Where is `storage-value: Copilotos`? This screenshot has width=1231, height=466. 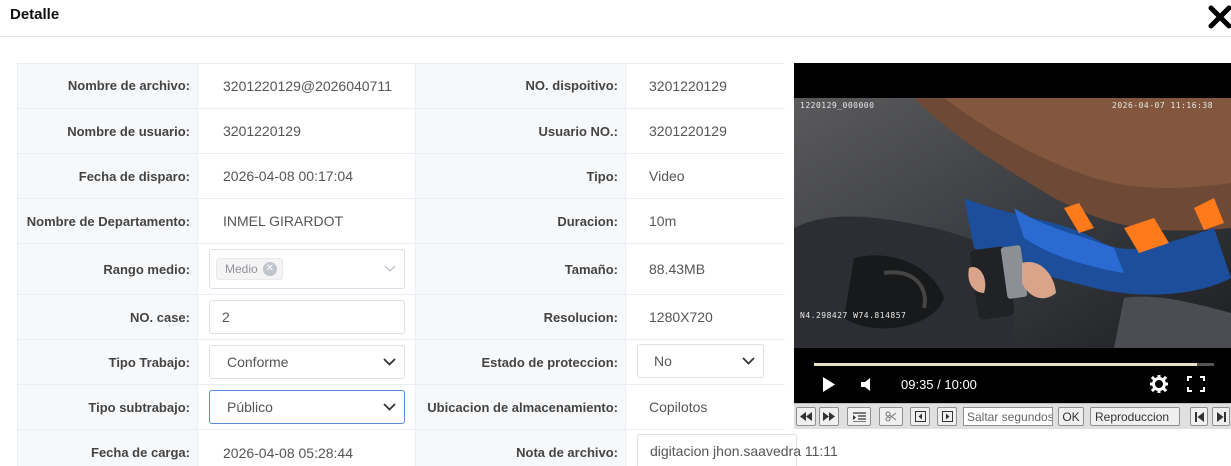
storage-value: Copilotos is located at coordinates (705, 407).